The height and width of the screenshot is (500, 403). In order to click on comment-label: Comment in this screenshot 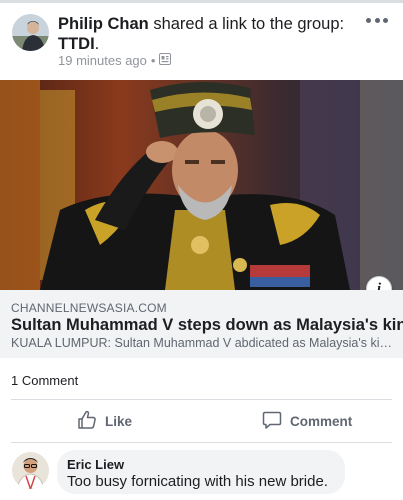, I will do `click(321, 421)`.